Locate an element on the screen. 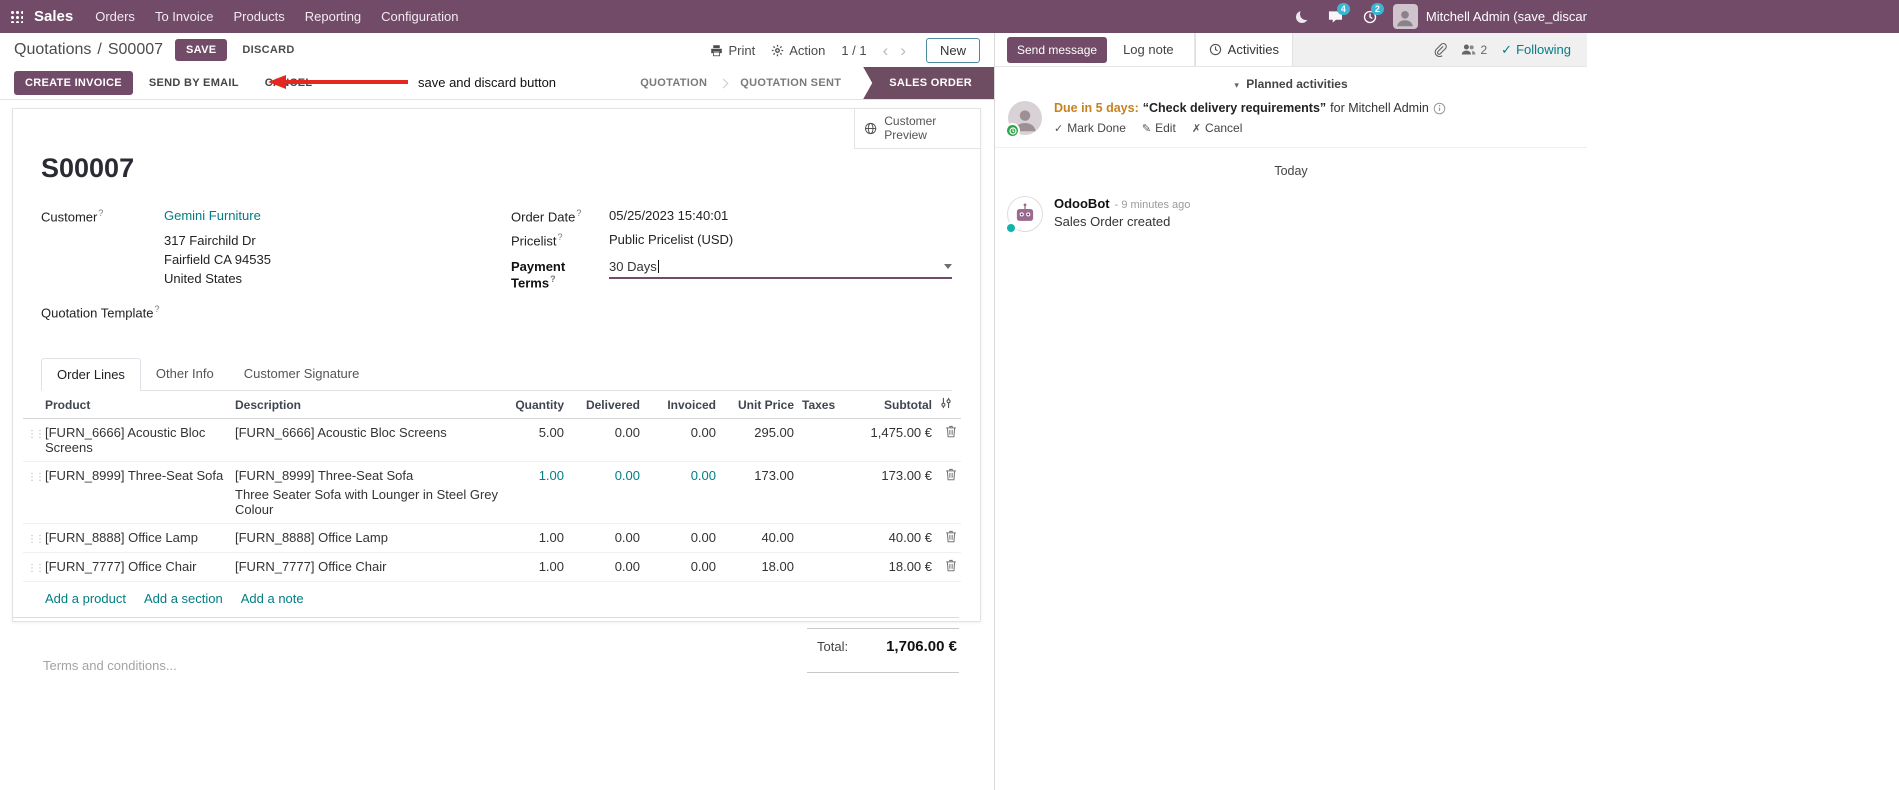 The height and width of the screenshot is (790, 1899). attachments-button is located at coordinates (1440, 49).